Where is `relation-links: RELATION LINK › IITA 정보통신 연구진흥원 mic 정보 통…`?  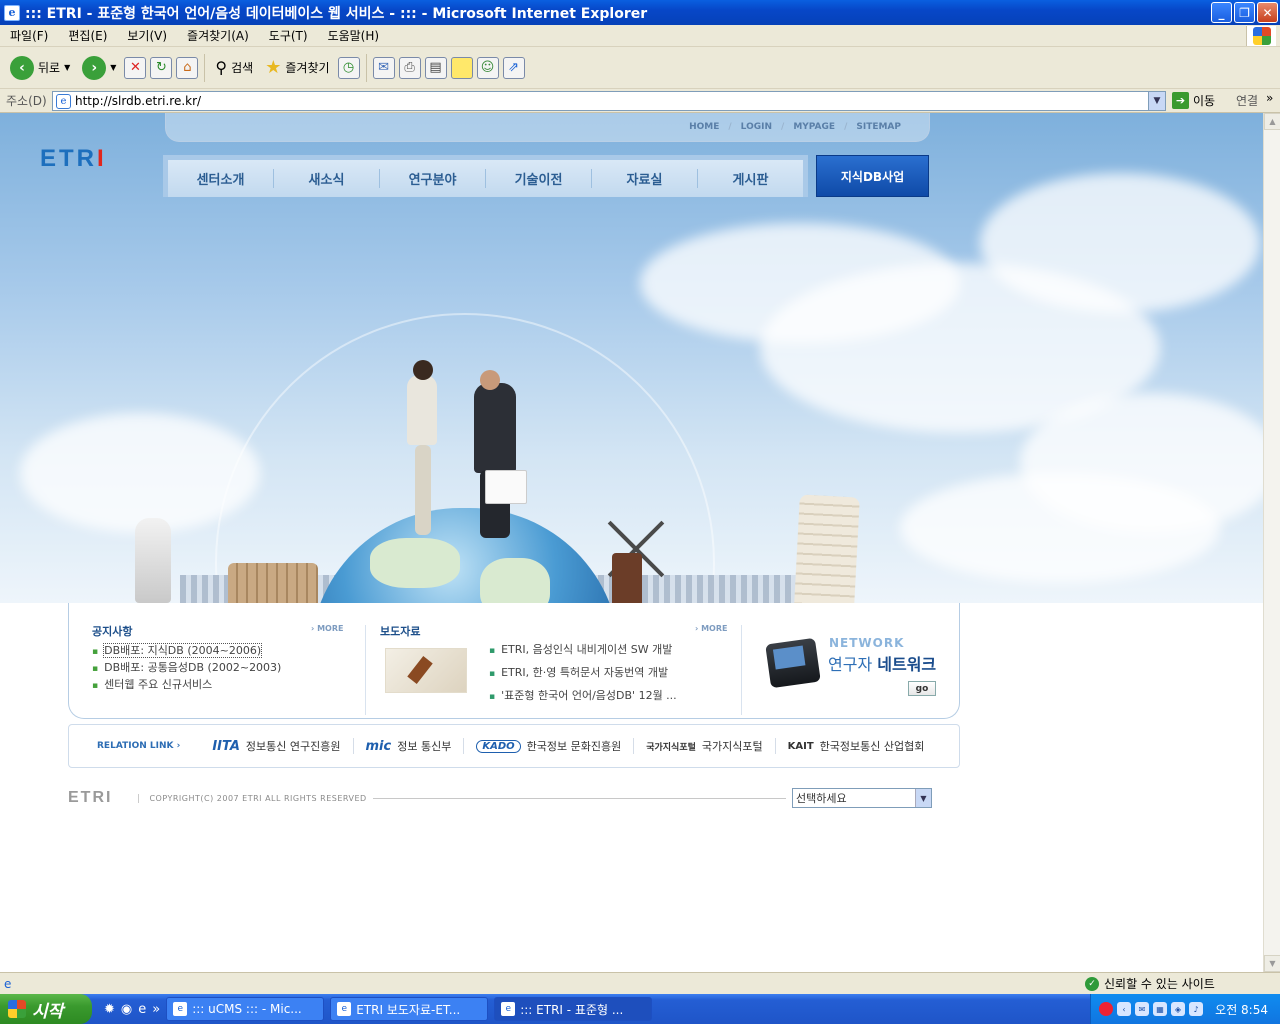 relation-links: RELATION LINK › IITA 정보통신 연구진흥원 mic 정보 통… is located at coordinates (514, 746).